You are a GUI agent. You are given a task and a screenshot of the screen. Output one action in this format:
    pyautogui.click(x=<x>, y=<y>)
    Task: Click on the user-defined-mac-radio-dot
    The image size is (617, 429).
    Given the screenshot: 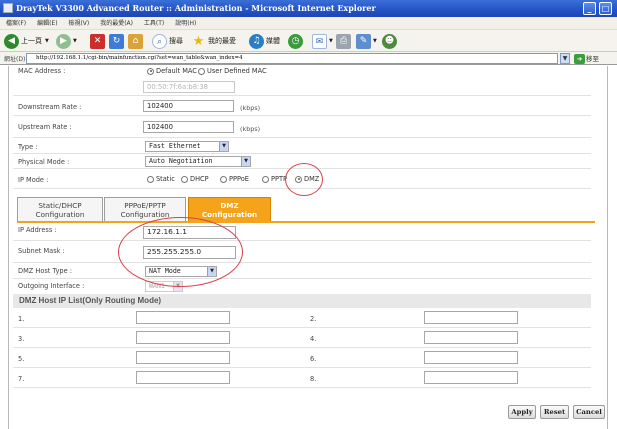 What is the action you would take?
    pyautogui.click(x=201, y=71)
    